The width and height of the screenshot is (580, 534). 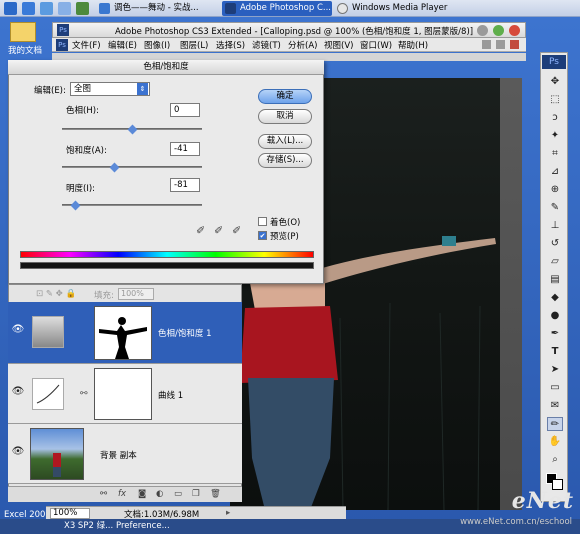 I want to click on eyedropper-minus-icon: ✐, so click(x=236, y=230).